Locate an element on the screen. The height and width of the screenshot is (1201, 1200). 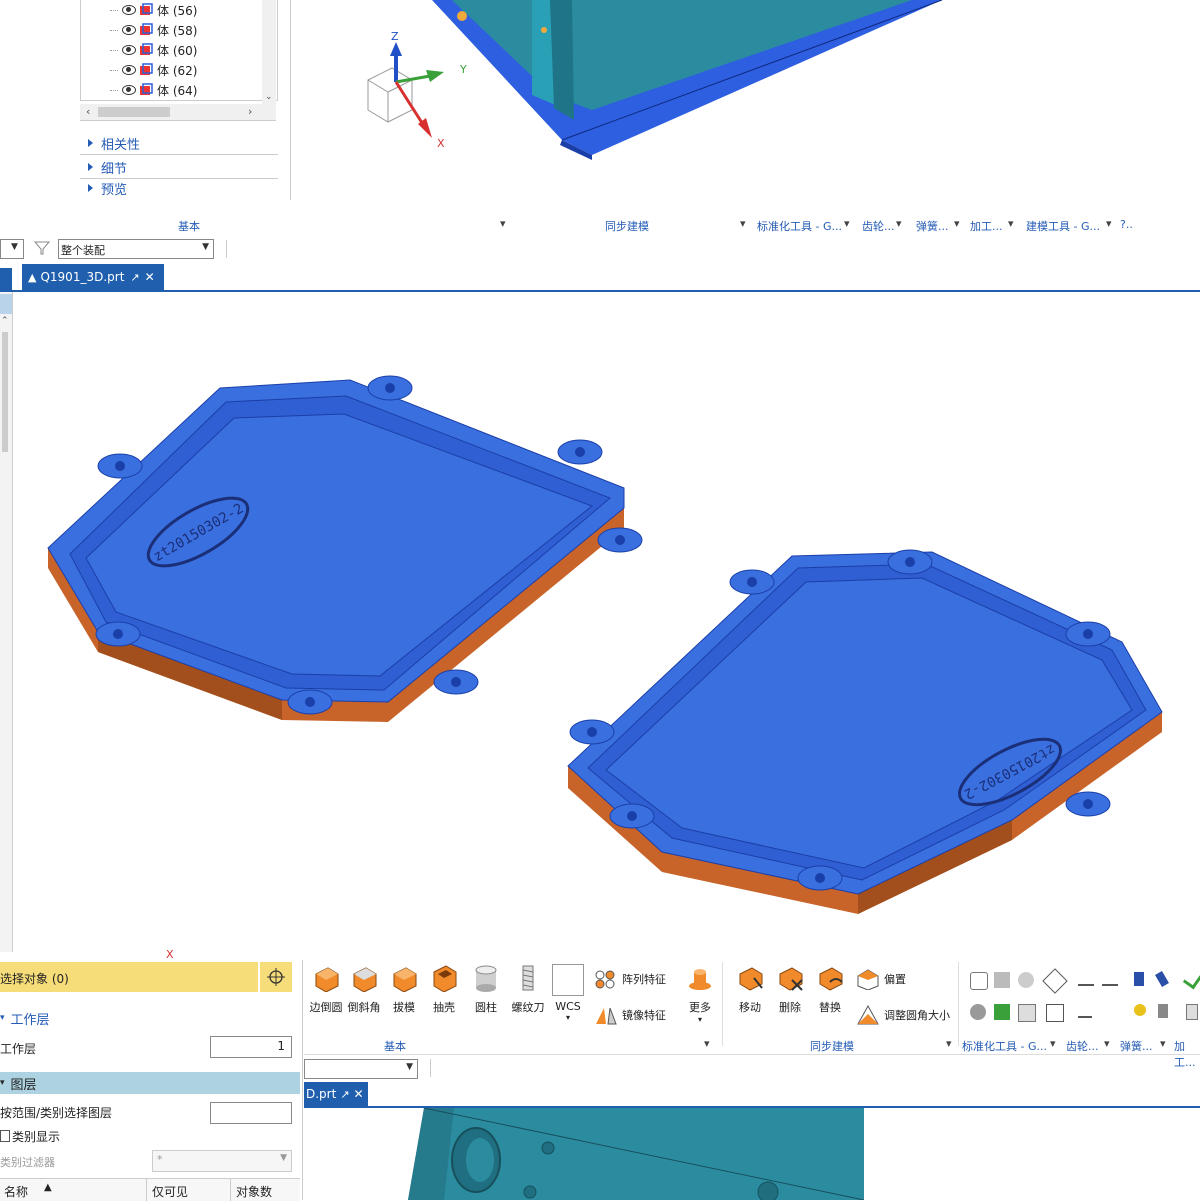
z-axis-label: Z is located at coordinates (395, 36).